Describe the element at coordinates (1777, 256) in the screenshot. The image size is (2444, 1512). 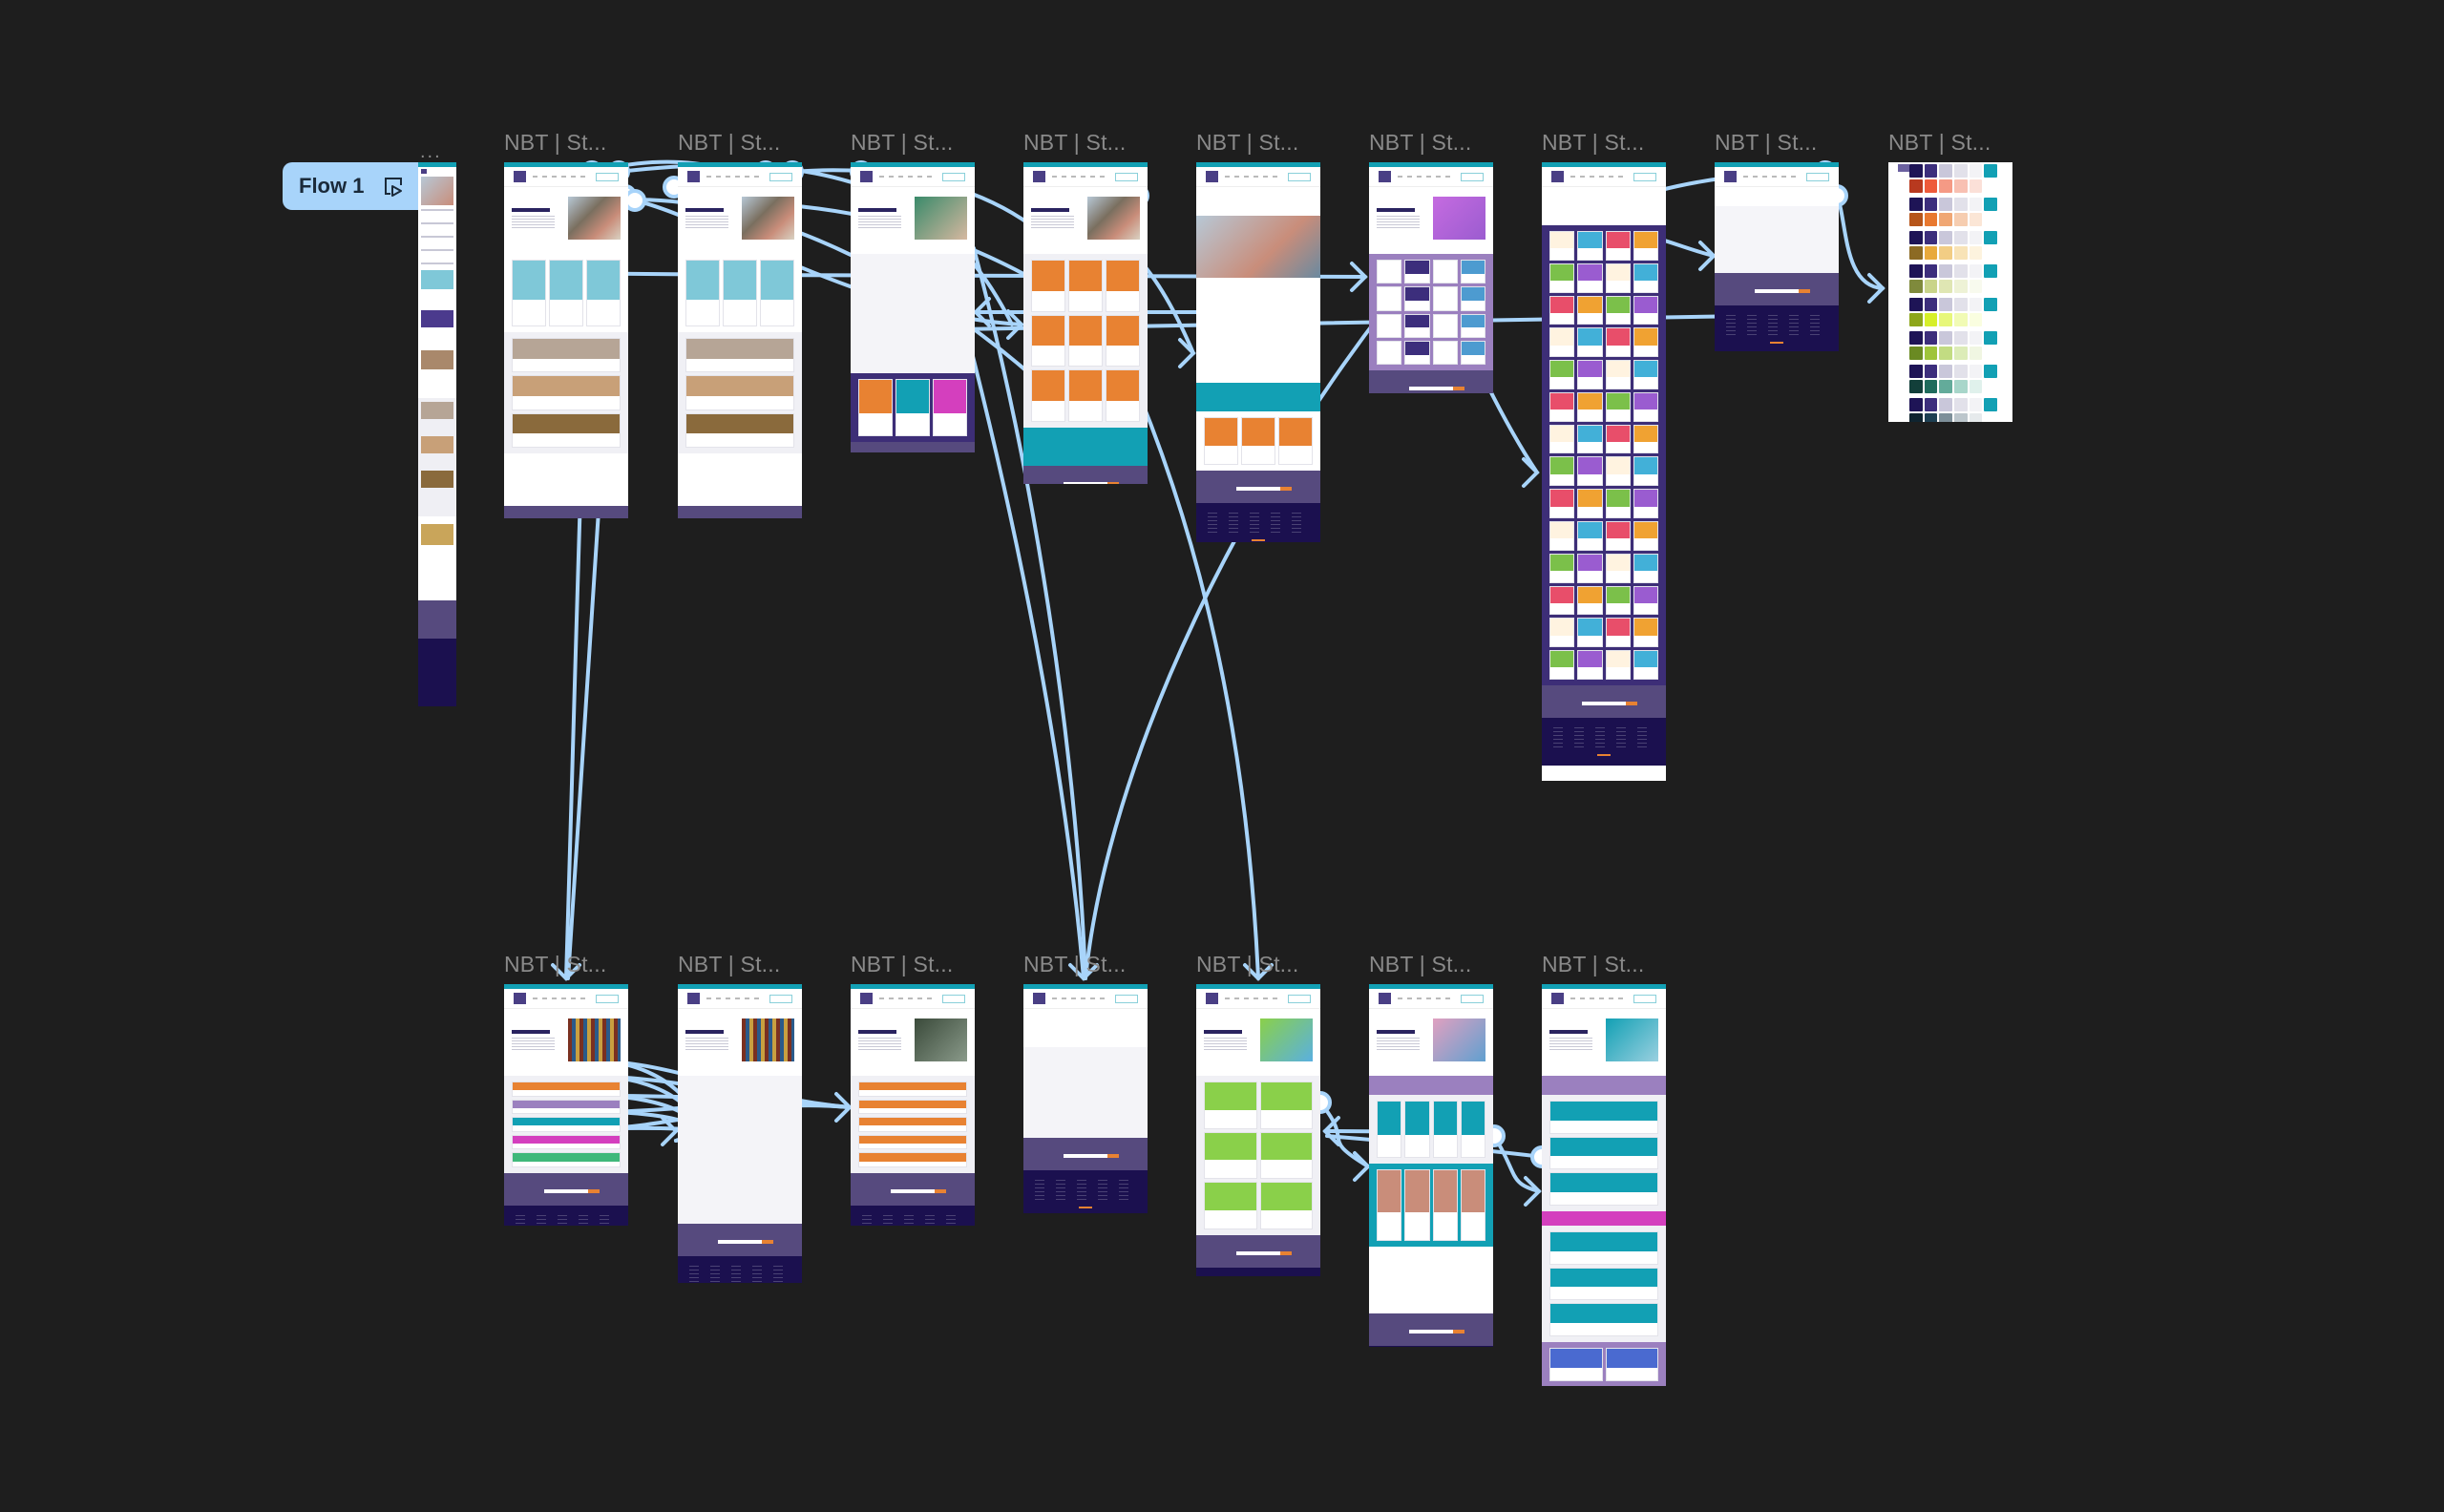
I see `frame-design` at that location.